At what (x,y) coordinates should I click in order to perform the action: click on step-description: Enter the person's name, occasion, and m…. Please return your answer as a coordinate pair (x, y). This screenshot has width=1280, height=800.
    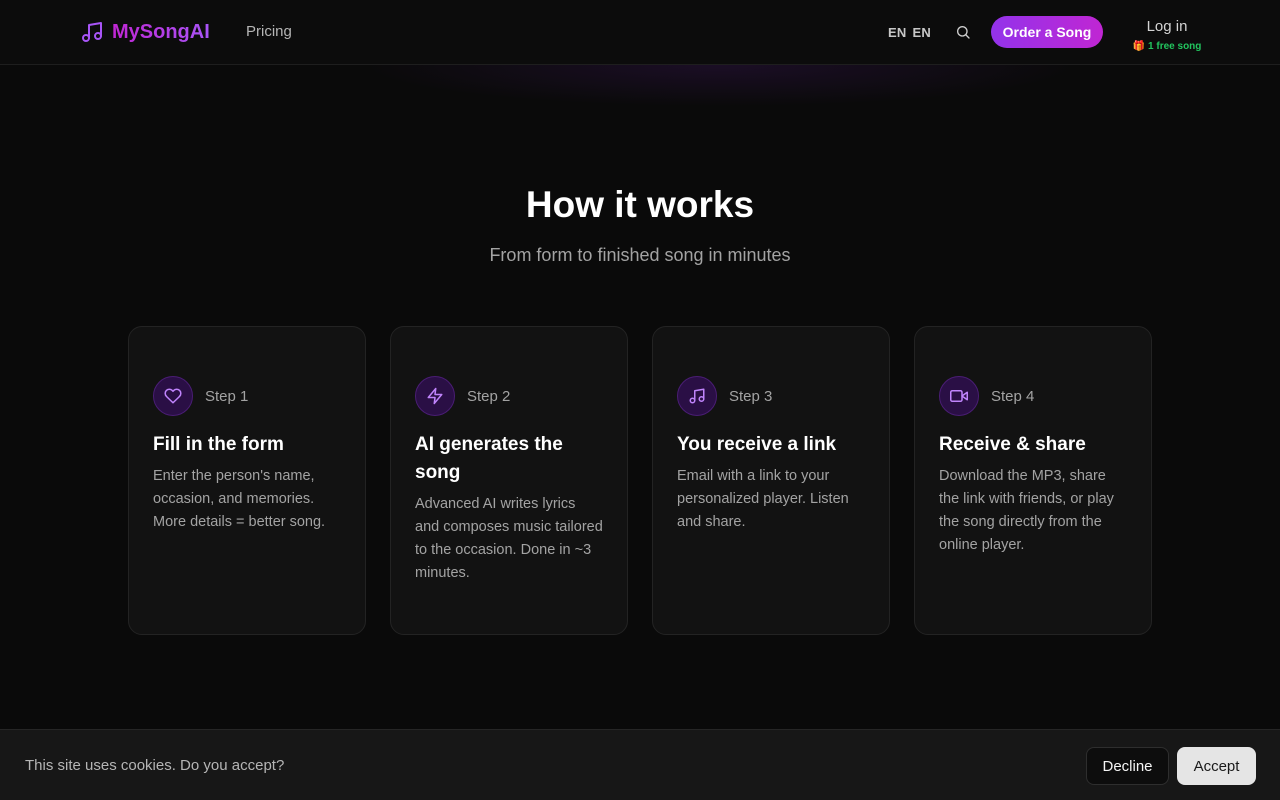
    Looking at the image, I should click on (239, 499).